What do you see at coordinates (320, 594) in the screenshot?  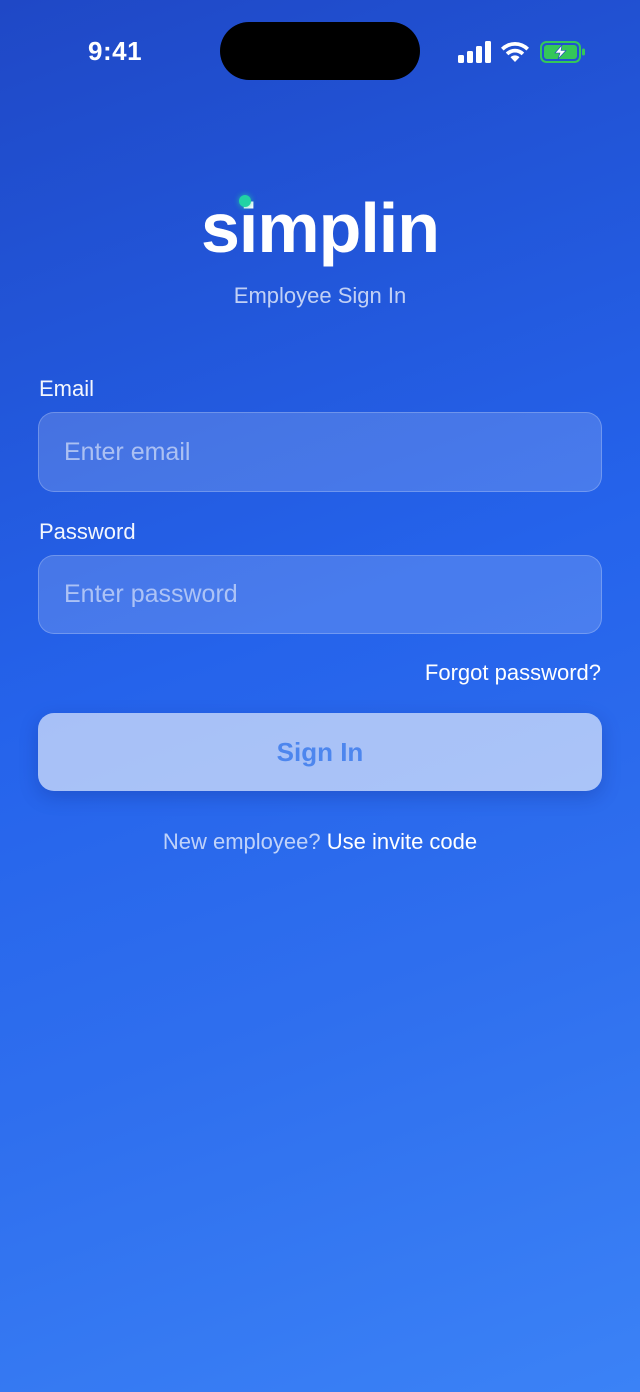 I see `password-field` at bounding box center [320, 594].